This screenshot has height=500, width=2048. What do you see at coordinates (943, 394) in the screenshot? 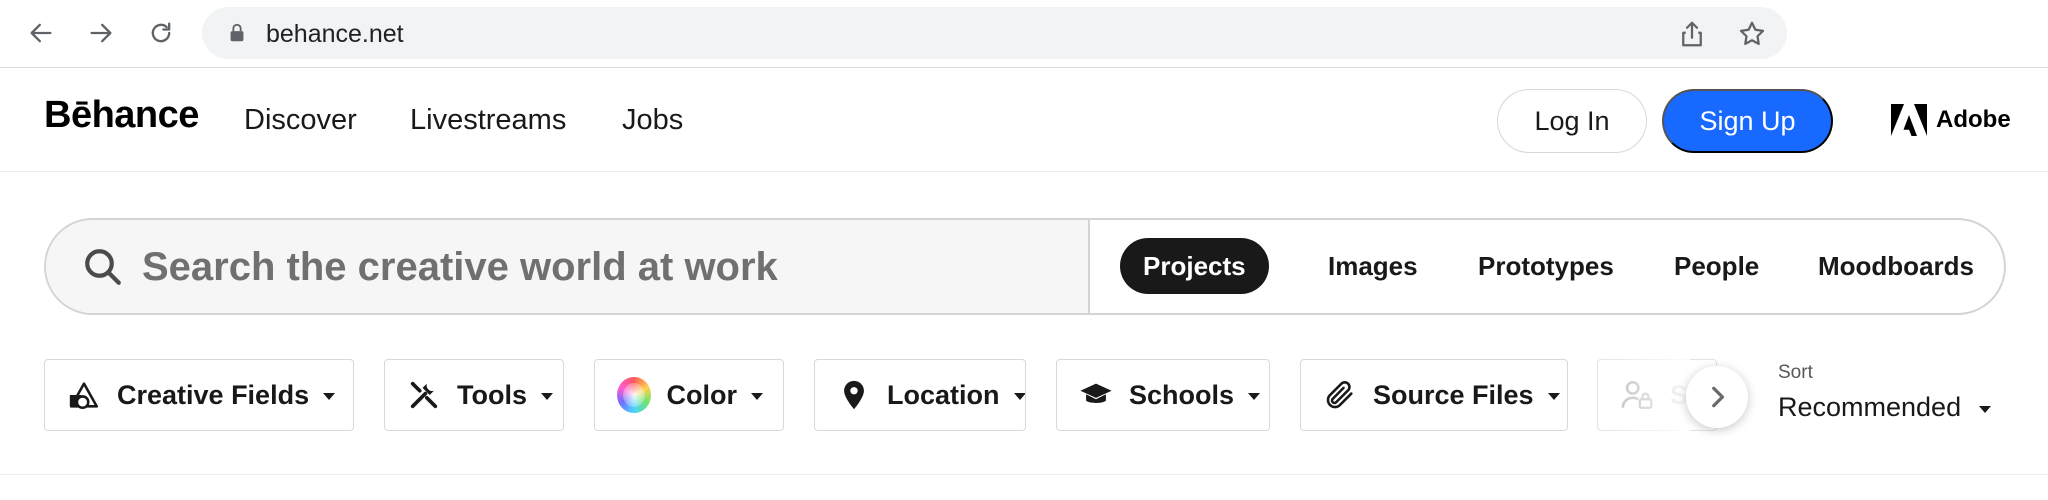
I see `filter-label: Location` at bounding box center [943, 394].